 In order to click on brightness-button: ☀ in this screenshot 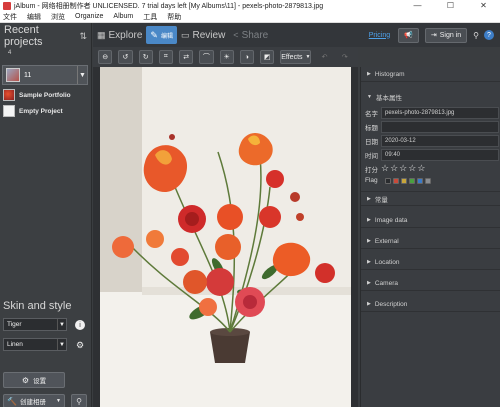, I will do `click(226, 57)`.